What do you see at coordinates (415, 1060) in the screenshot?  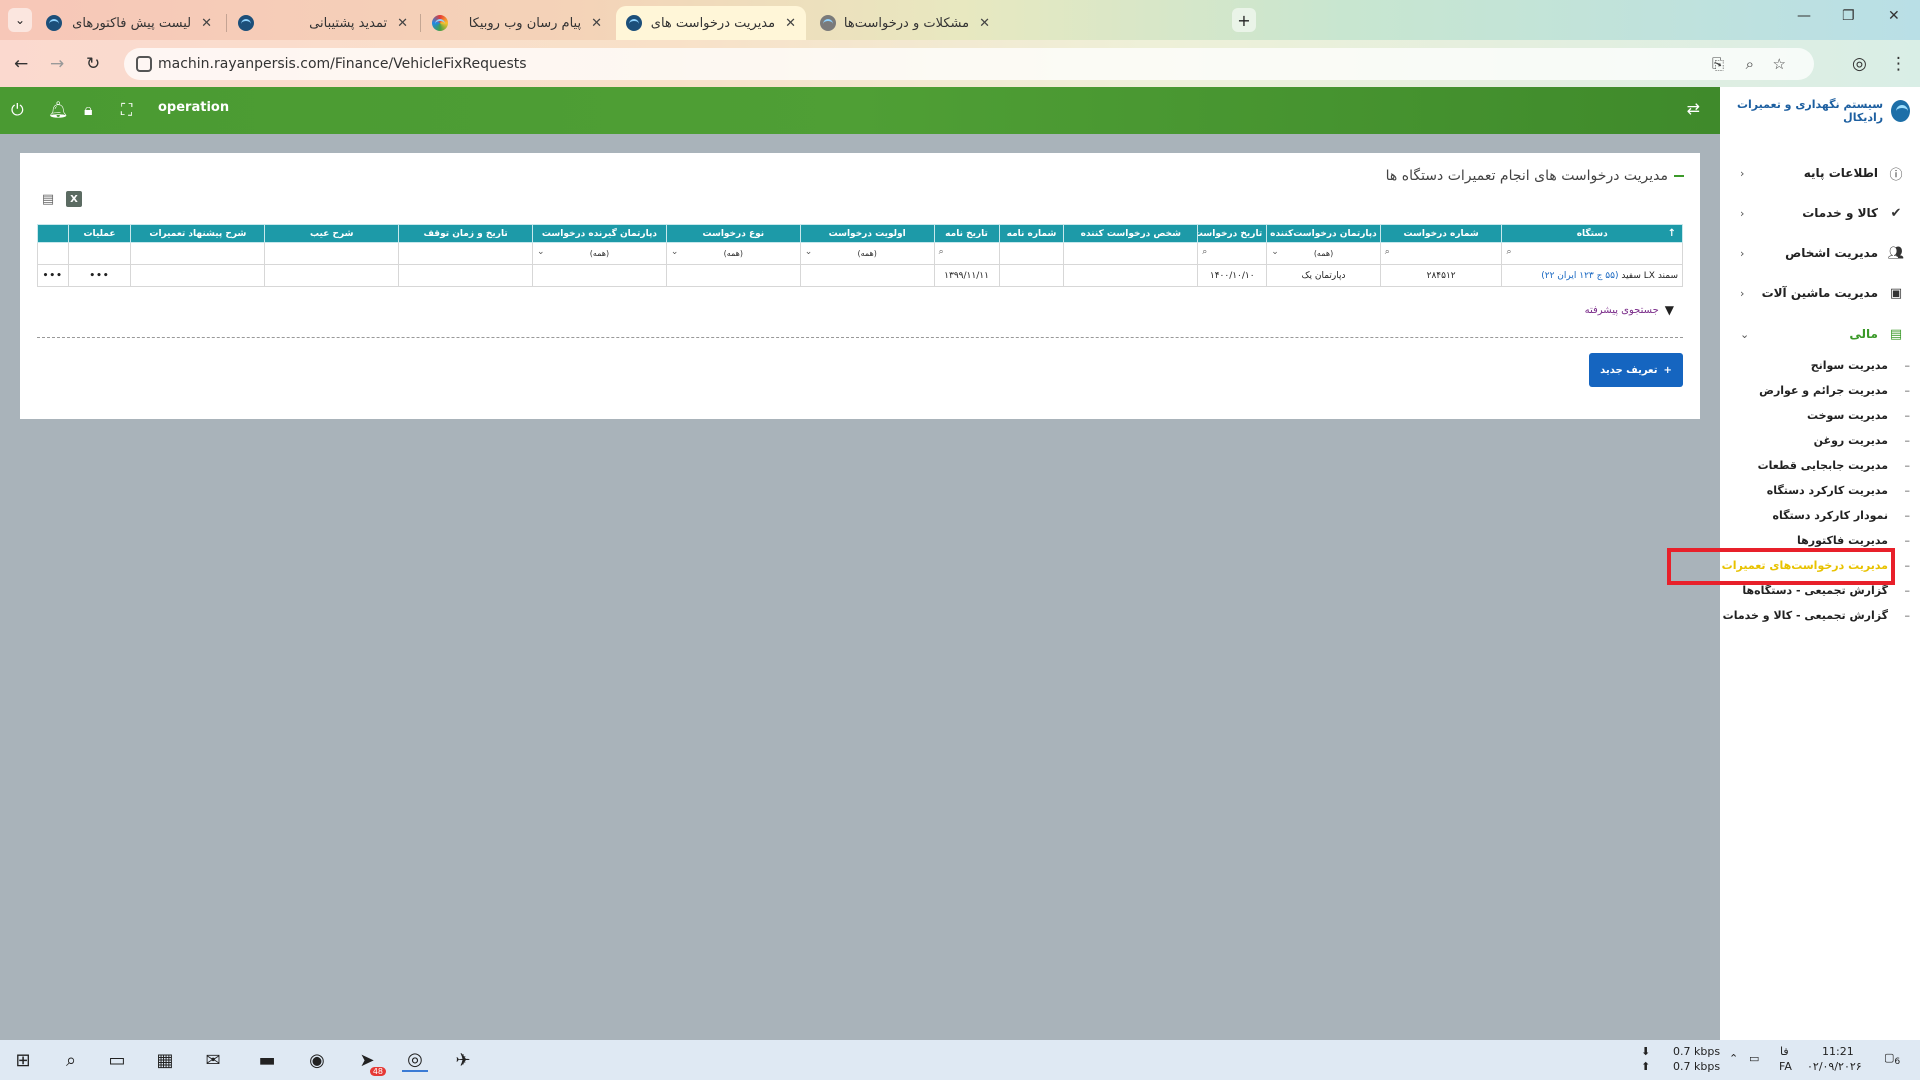 I see `chrome-icon: ◎` at bounding box center [415, 1060].